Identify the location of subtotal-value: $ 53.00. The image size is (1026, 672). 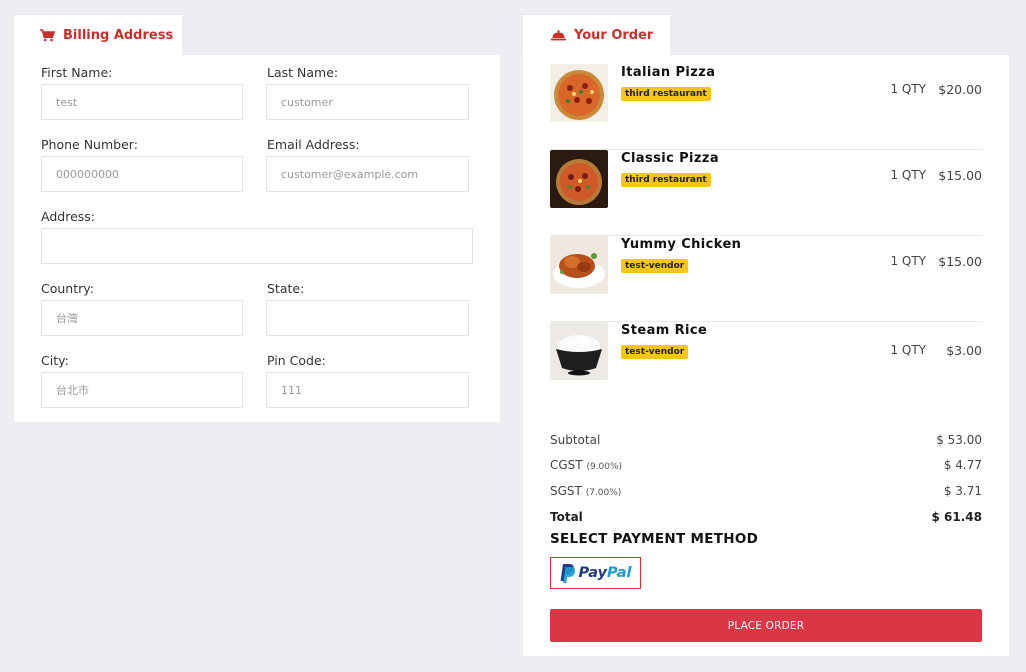
(959, 440).